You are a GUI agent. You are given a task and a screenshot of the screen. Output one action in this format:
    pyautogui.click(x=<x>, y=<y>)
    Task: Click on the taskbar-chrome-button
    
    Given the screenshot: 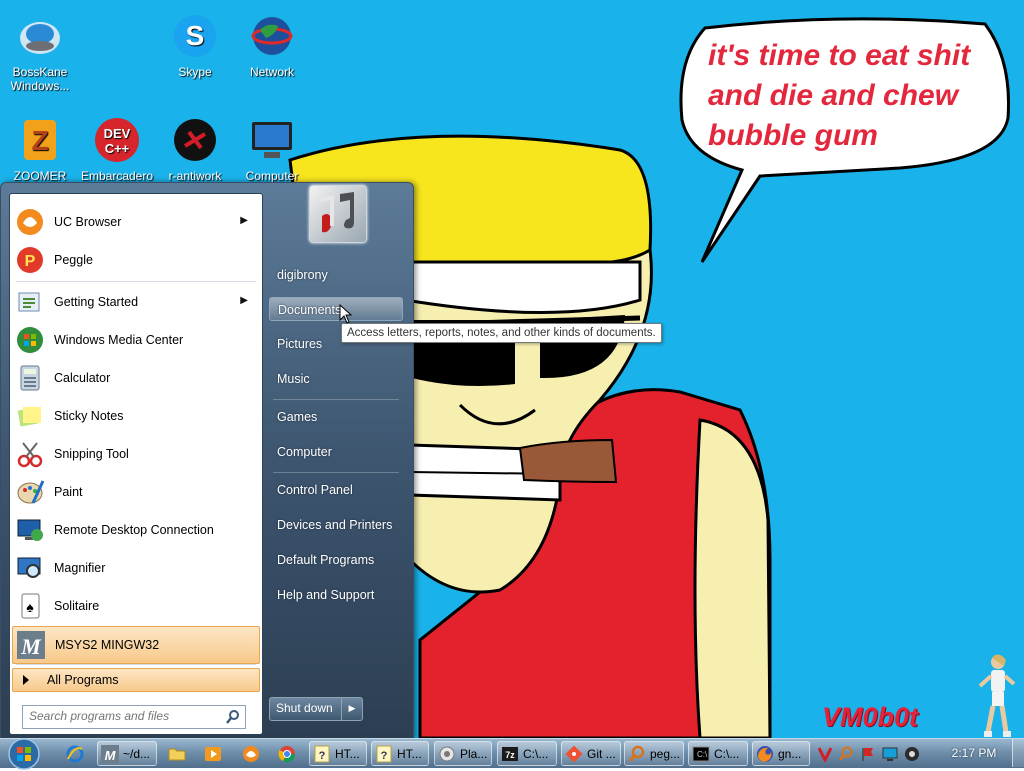 What is the action you would take?
    pyautogui.click(x=288, y=753)
    